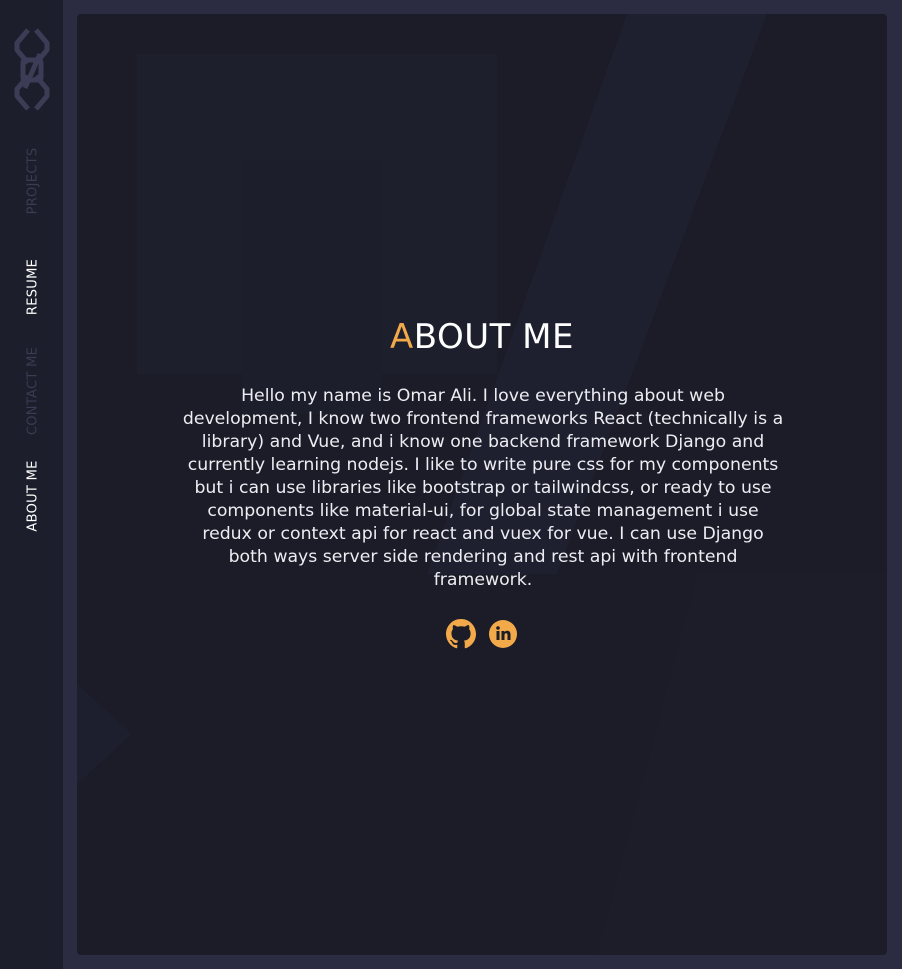 Image resolution: width=902 pixels, height=969 pixels. I want to click on nav-contact-me: CONTACT ME, so click(33, 391).